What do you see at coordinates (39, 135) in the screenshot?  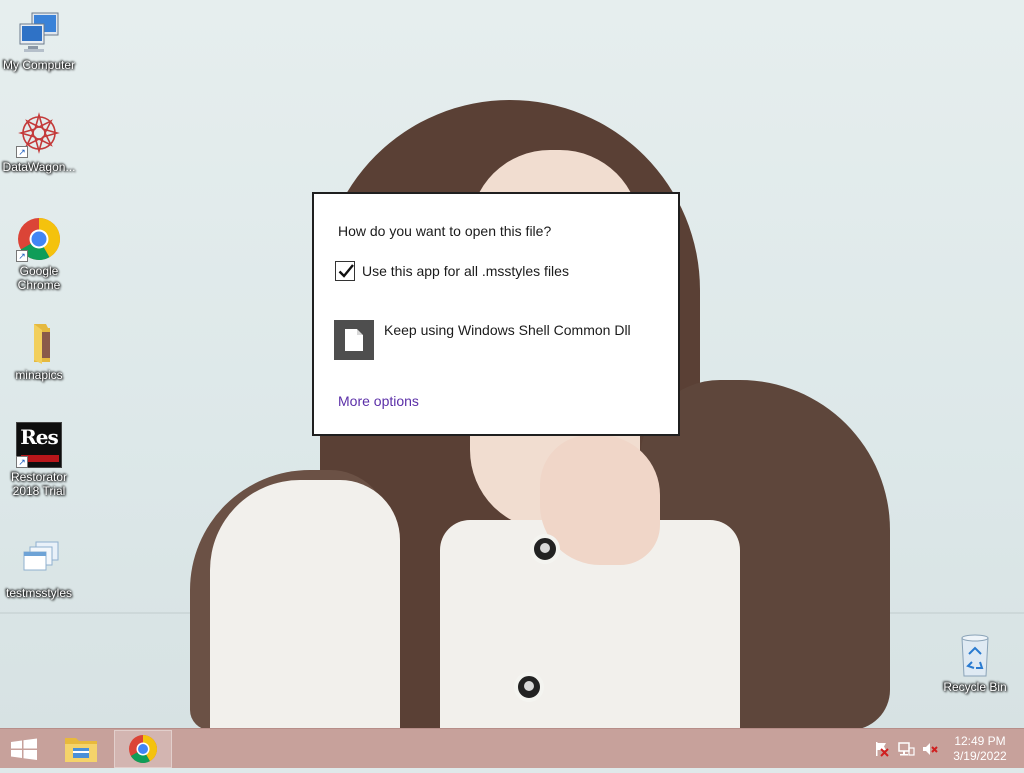 I see `datawagon-icon: ↗` at bounding box center [39, 135].